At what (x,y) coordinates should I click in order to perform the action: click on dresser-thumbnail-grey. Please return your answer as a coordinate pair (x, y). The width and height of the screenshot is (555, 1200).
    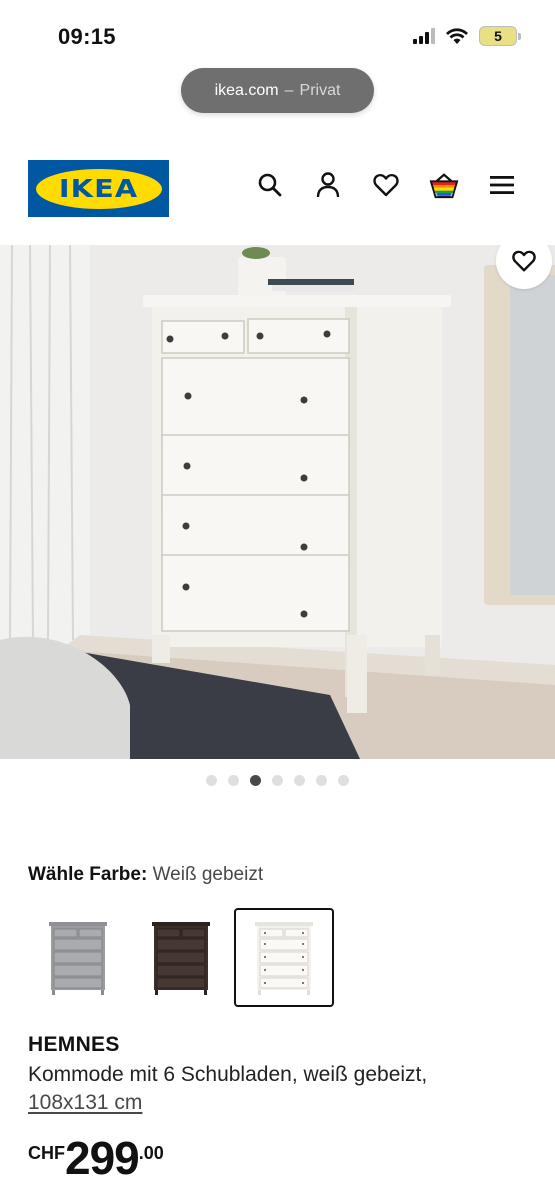
    Looking at the image, I should click on (78, 958).